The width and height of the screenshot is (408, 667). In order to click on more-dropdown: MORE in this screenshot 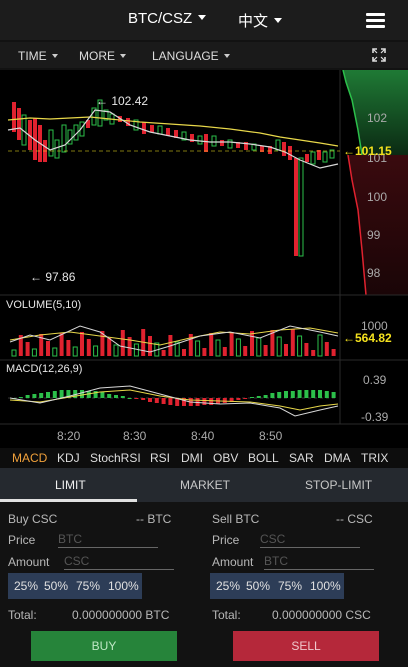, I will do `click(102, 56)`.